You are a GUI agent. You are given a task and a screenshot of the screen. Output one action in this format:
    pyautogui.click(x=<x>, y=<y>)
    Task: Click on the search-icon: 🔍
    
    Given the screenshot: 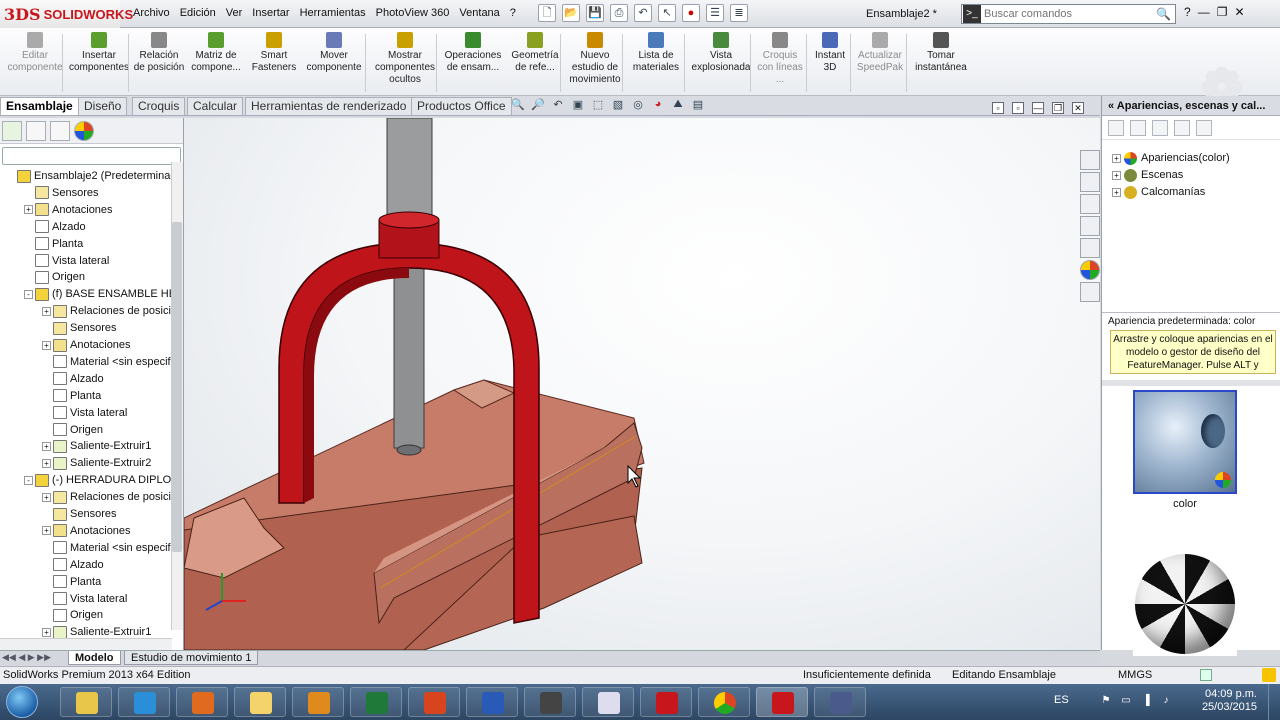 What is the action you would take?
    pyautogui.click(x=1163, y=14)
    